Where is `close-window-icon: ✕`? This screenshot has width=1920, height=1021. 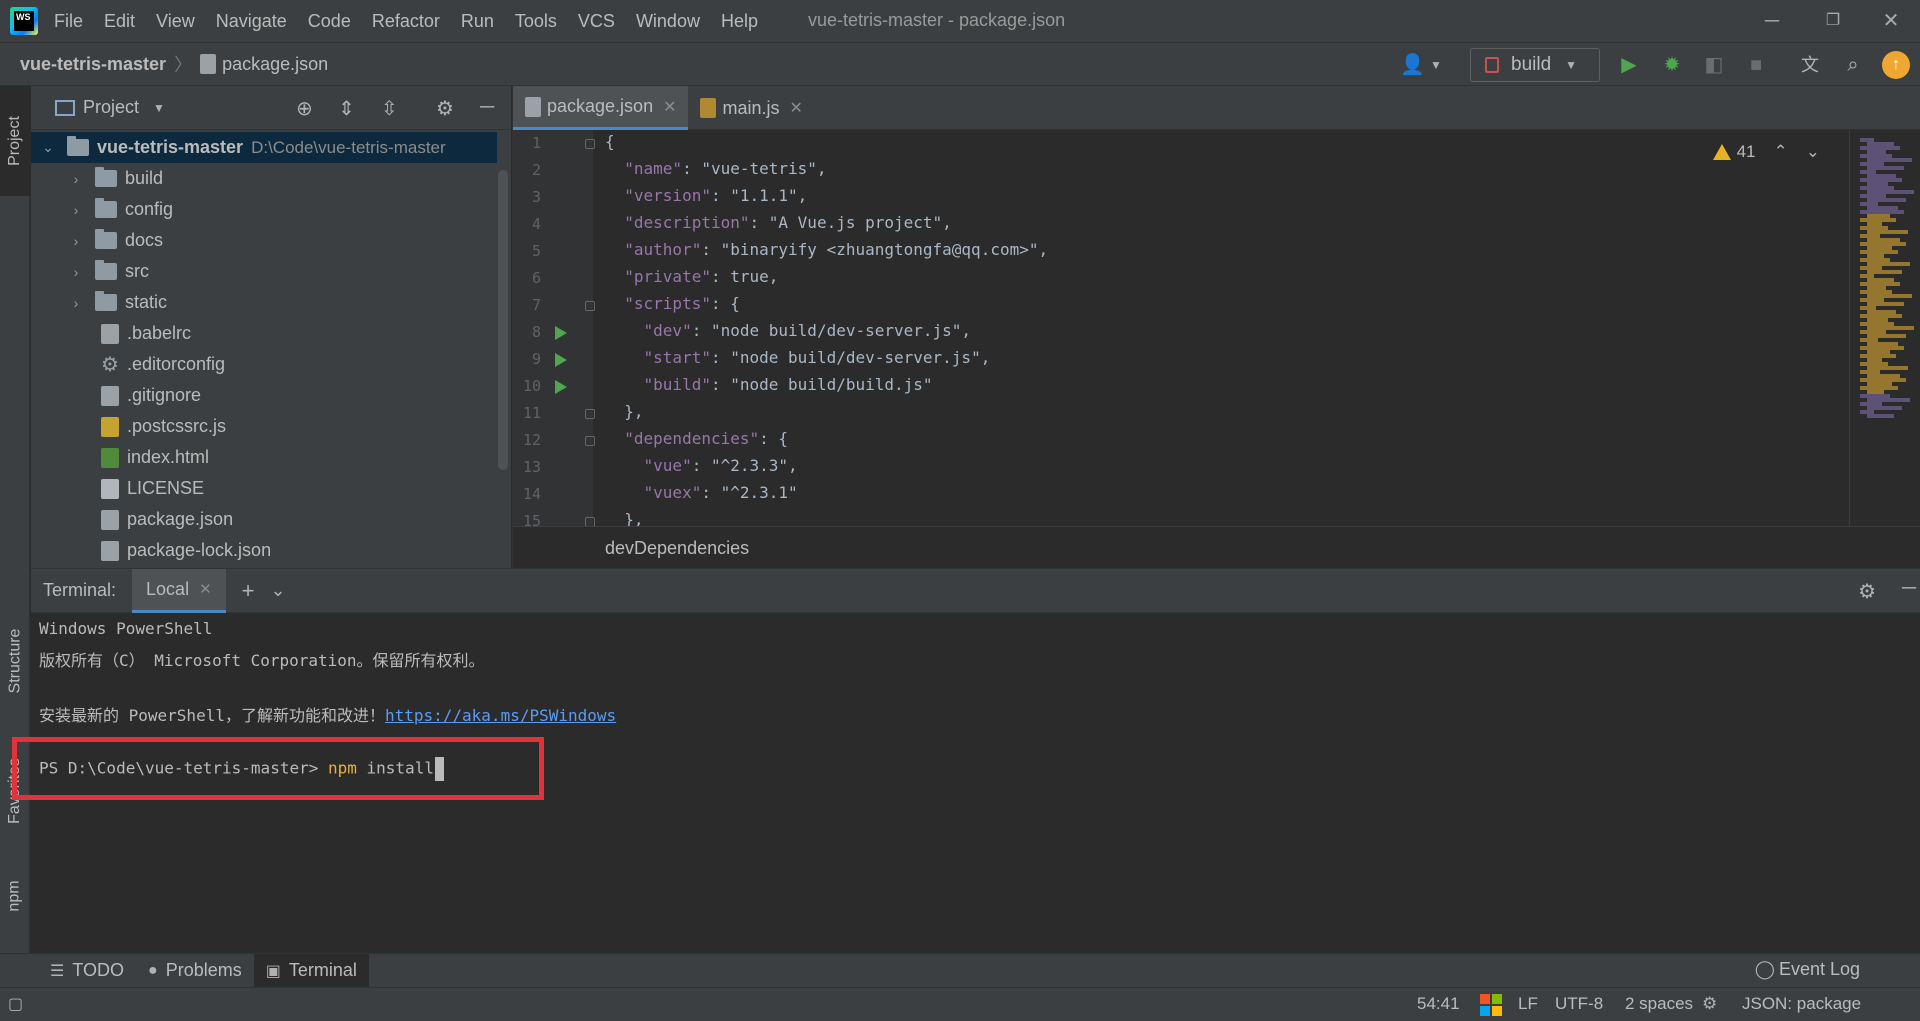 close-window-icon: ✕ is located at coordinates (1891, 21).